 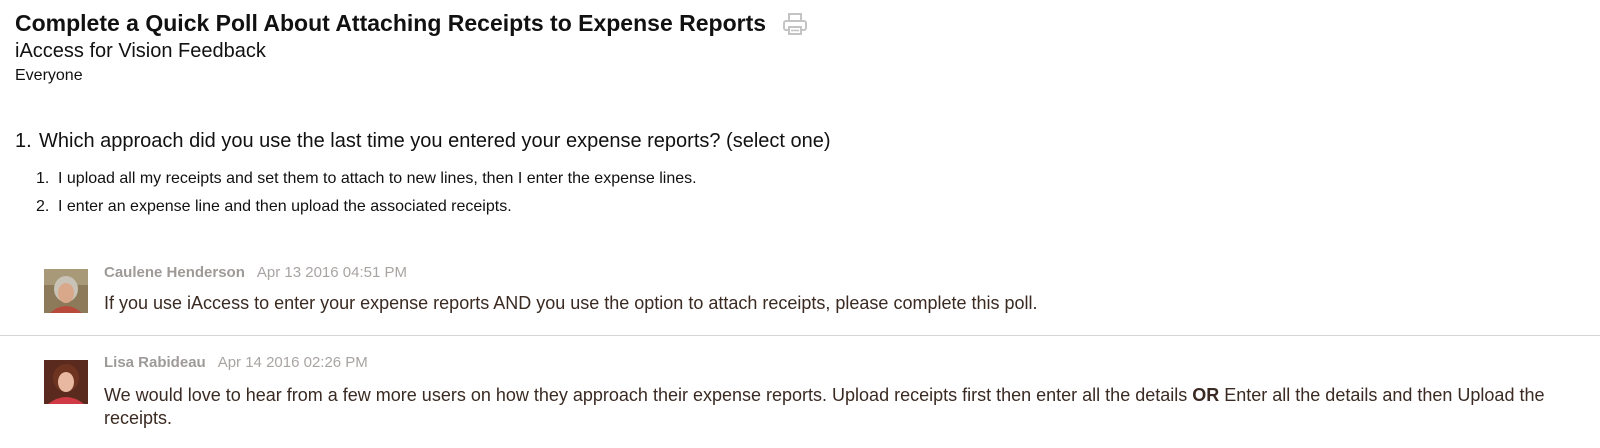 I want to click on option-number: 1., so click(x=43, y=178).